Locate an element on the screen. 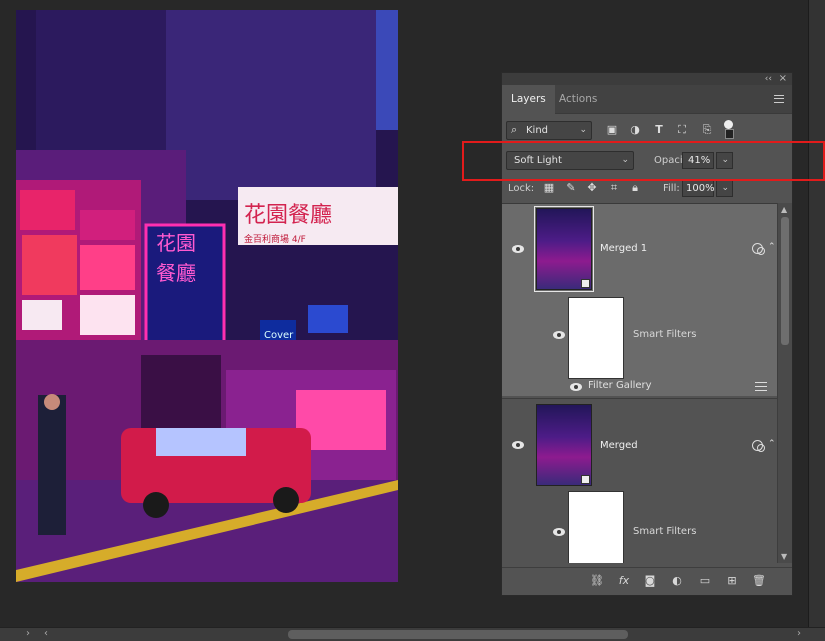 This screenshot has height=641, width=825. sign-garden-restaurant: 花園餐廳 is located at coordinates (288, 215).